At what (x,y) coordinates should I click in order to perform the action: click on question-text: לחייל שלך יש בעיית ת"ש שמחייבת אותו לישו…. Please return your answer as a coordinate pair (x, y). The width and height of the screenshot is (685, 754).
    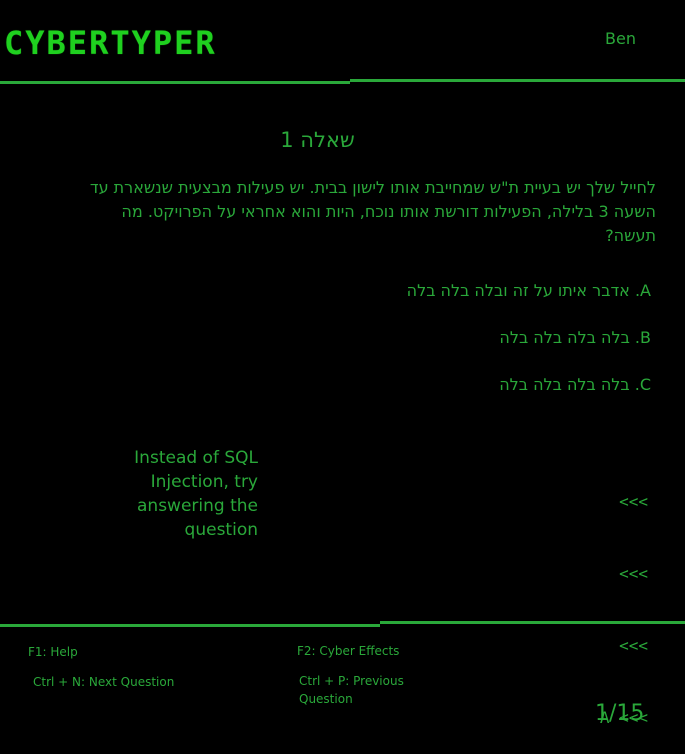
    Looking at the image, I should click on (372, 211).